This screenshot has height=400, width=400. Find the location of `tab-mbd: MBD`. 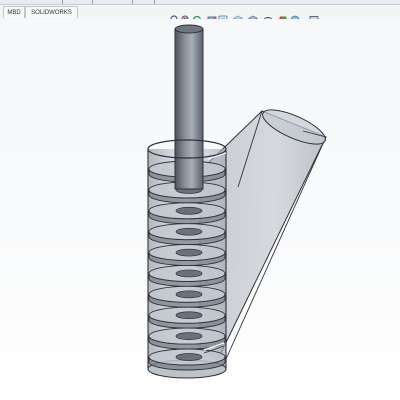

tab-mbd: MBD is located at coordinates (14, 12).